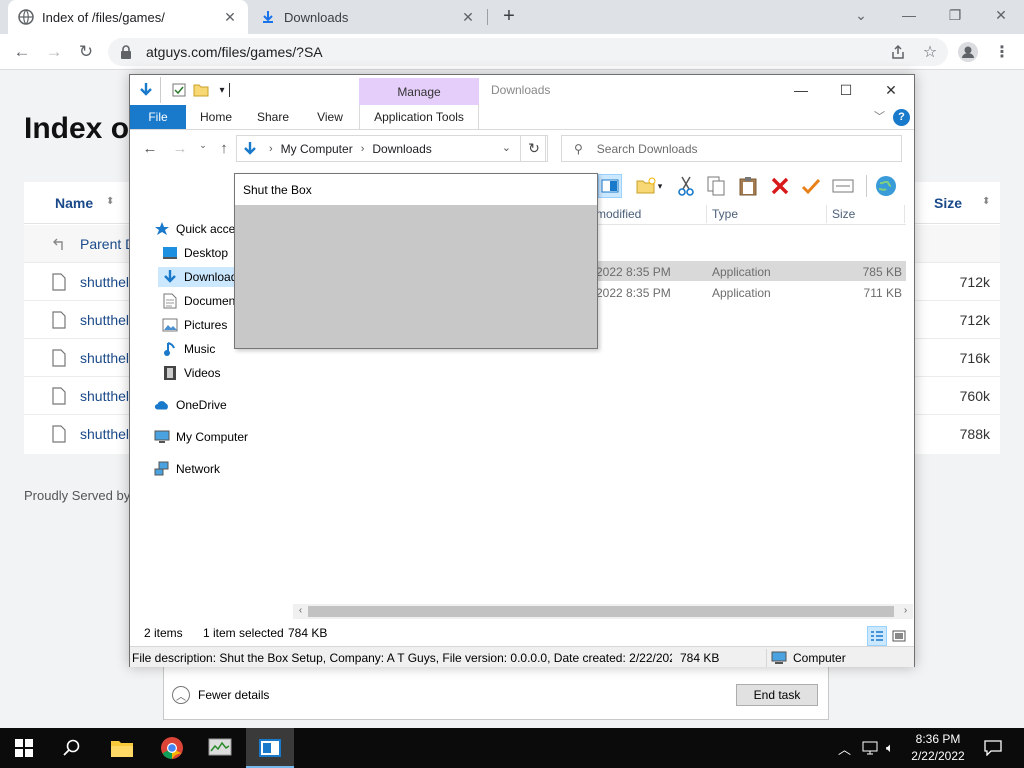 This screenshot has width=1024, height=768. I want to click on star-icon: ☆, so click(930, 52).